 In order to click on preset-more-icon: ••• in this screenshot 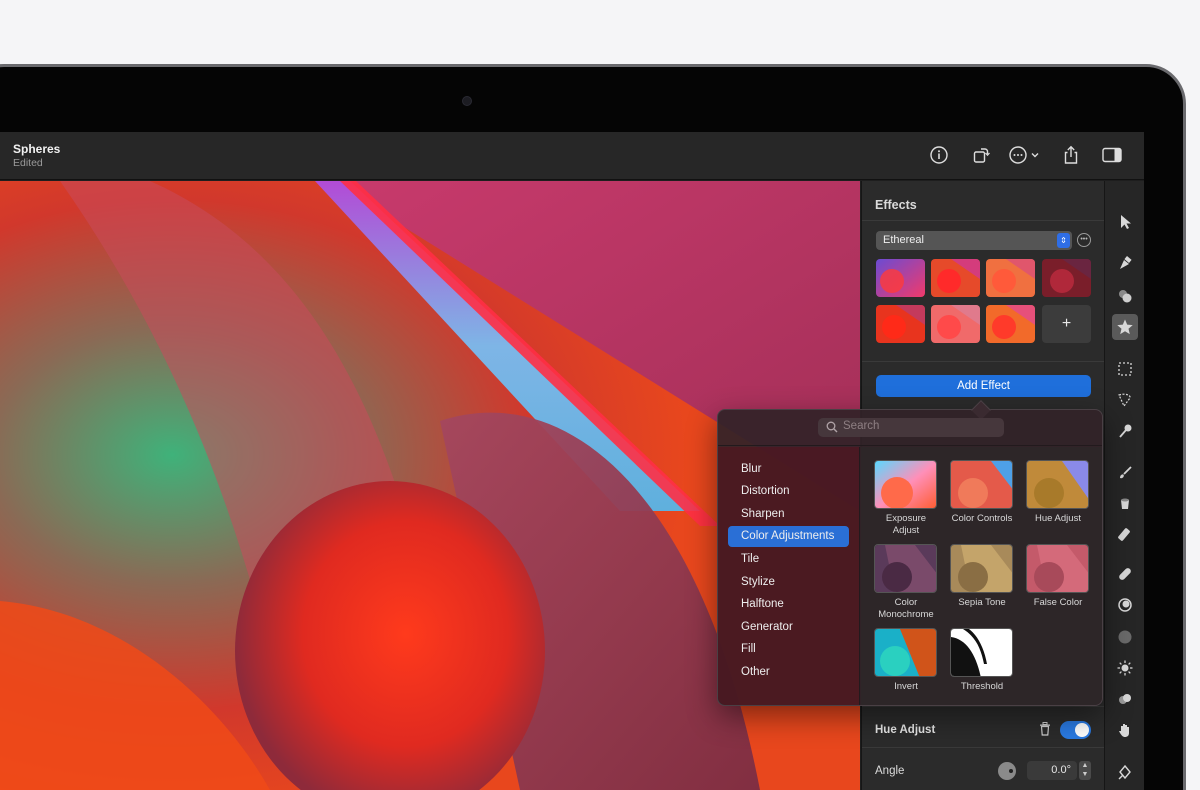, I will do `click(1084, 240)`.